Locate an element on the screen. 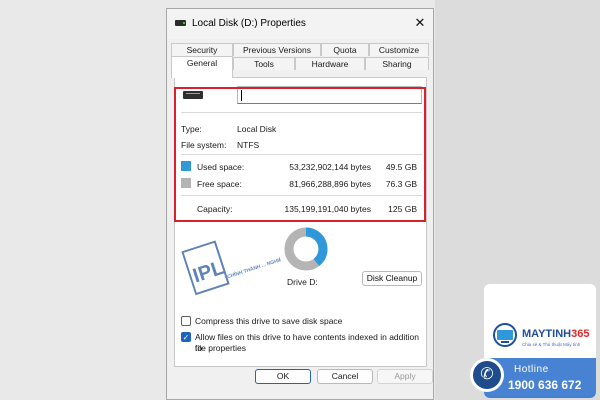 The image size is (600, 400). drive-icon is located at coordinates (193, 95).